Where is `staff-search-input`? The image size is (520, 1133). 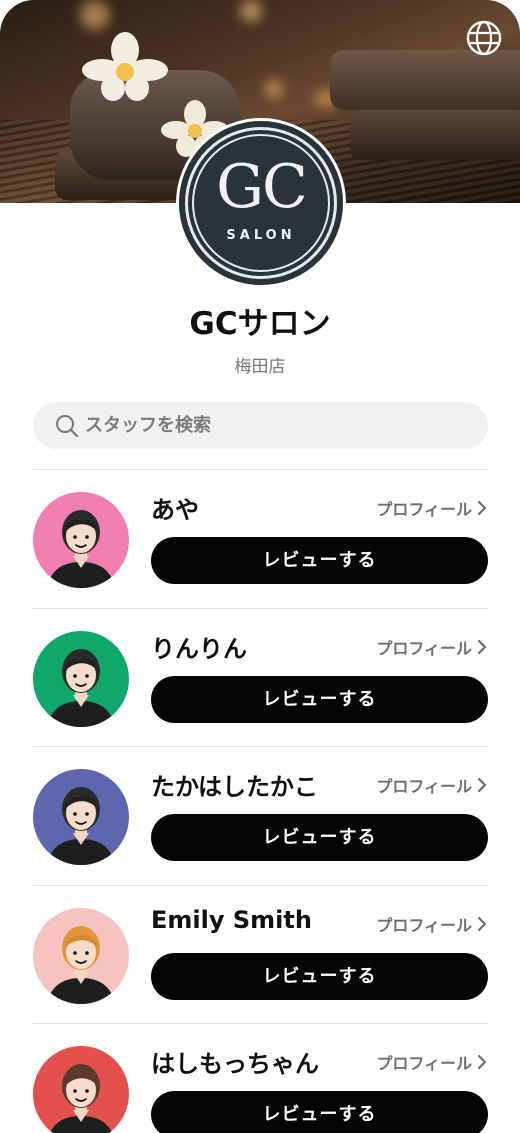
staff-search-input is located at coordinates (275, 425).